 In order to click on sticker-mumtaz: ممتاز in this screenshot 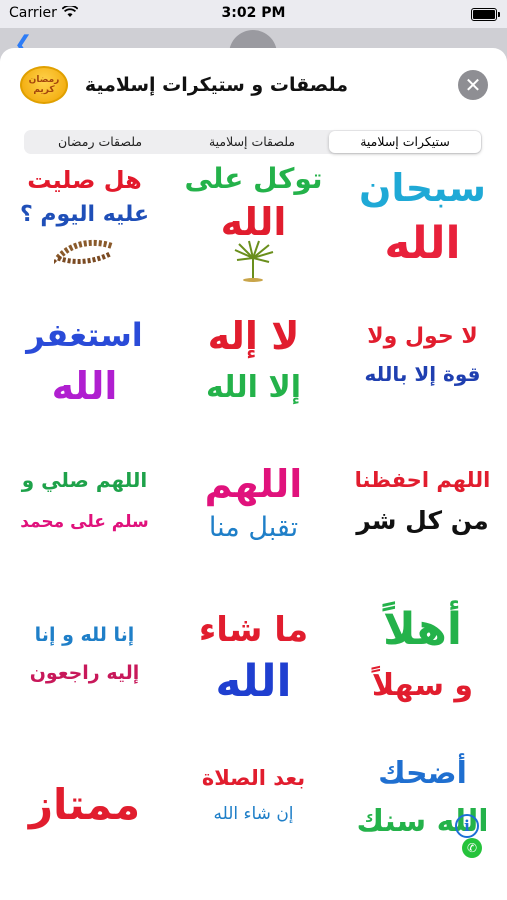, I will do `click(84, 819)`.